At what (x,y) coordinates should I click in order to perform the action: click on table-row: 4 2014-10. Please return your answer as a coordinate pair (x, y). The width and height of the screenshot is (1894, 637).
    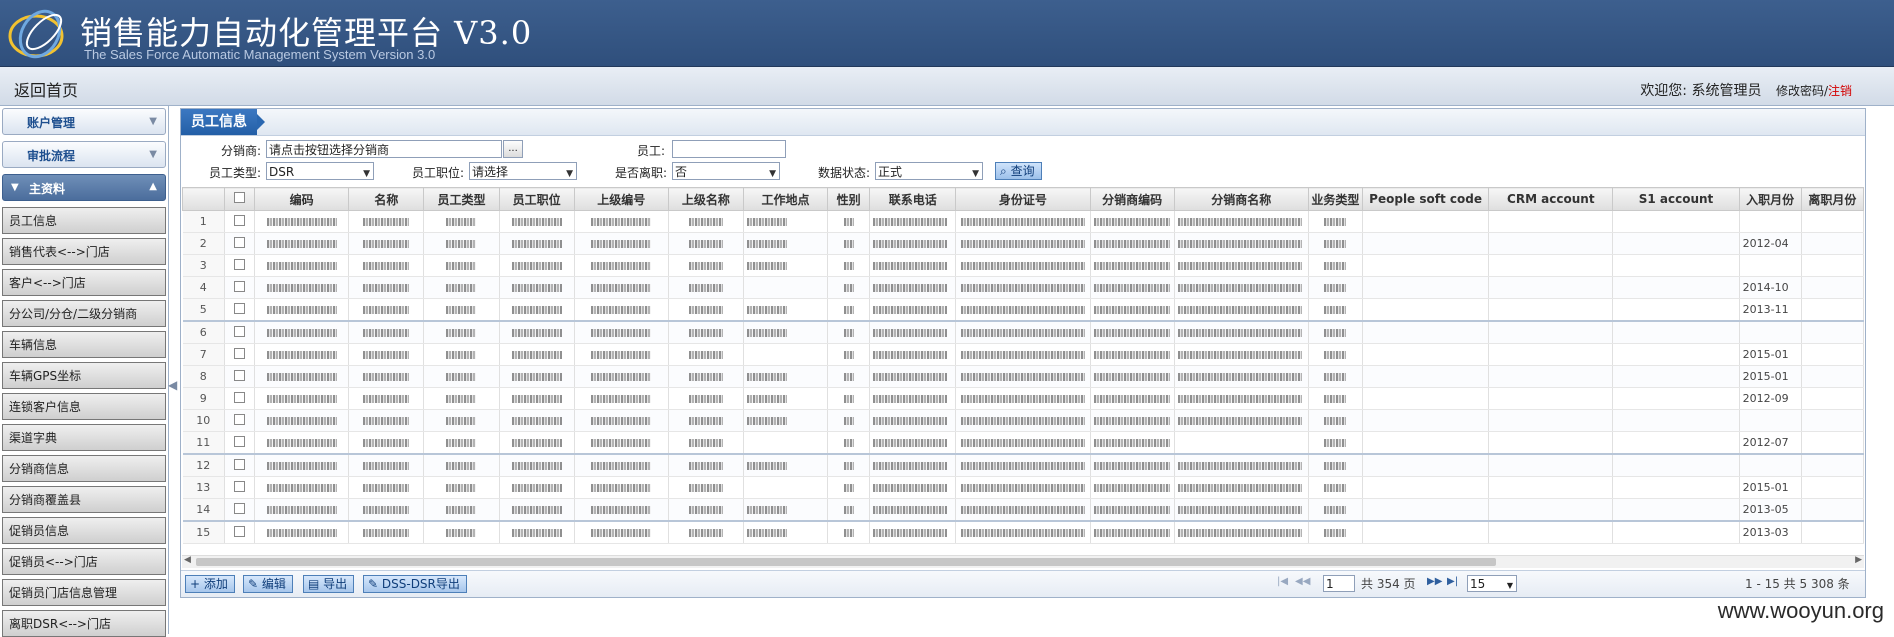
    Looking at the image, I should click on (1023, 287).